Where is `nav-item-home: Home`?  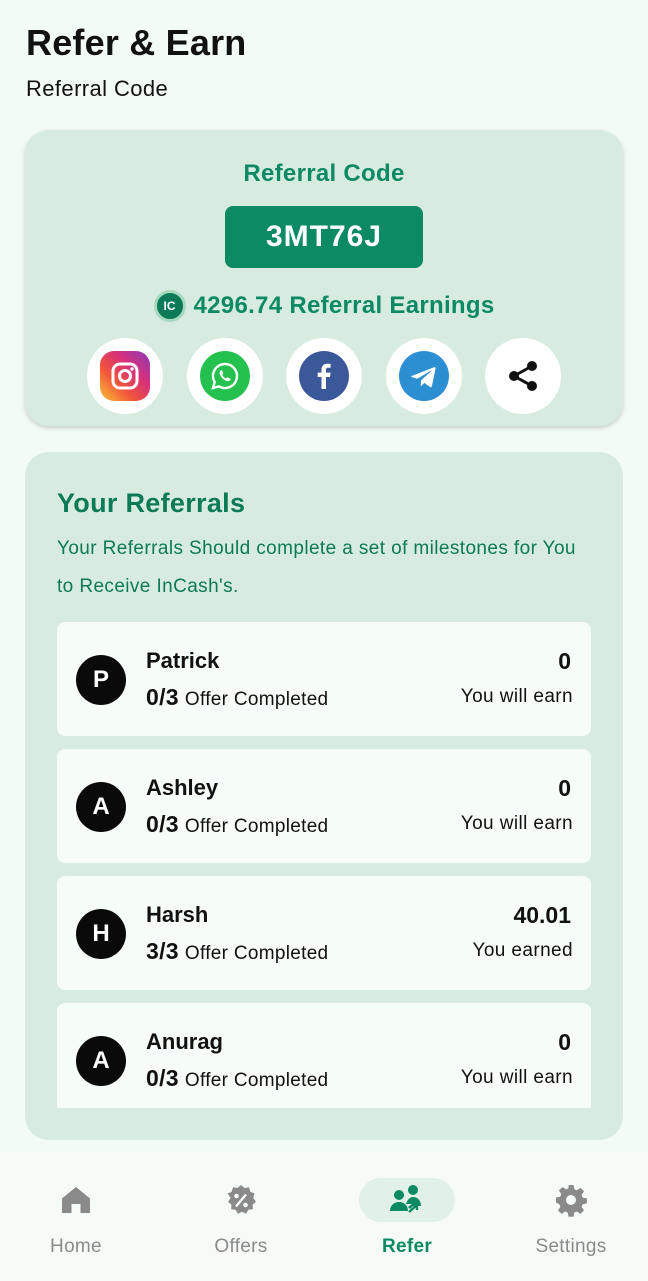
nav-item-home: Home is located at coordinates (76, 1218).